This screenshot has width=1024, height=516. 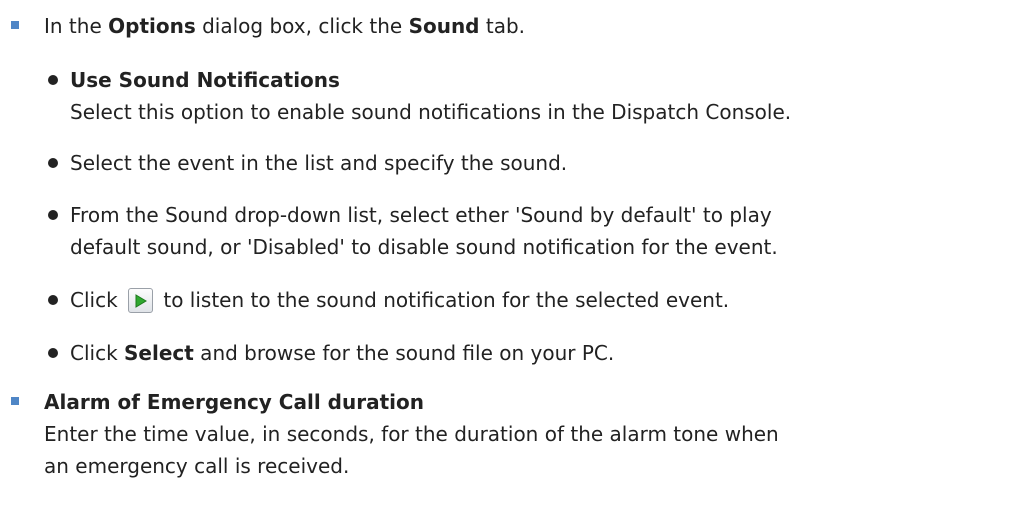 I want to click on options-dialog-label: Options, so click(x=152, y=26).